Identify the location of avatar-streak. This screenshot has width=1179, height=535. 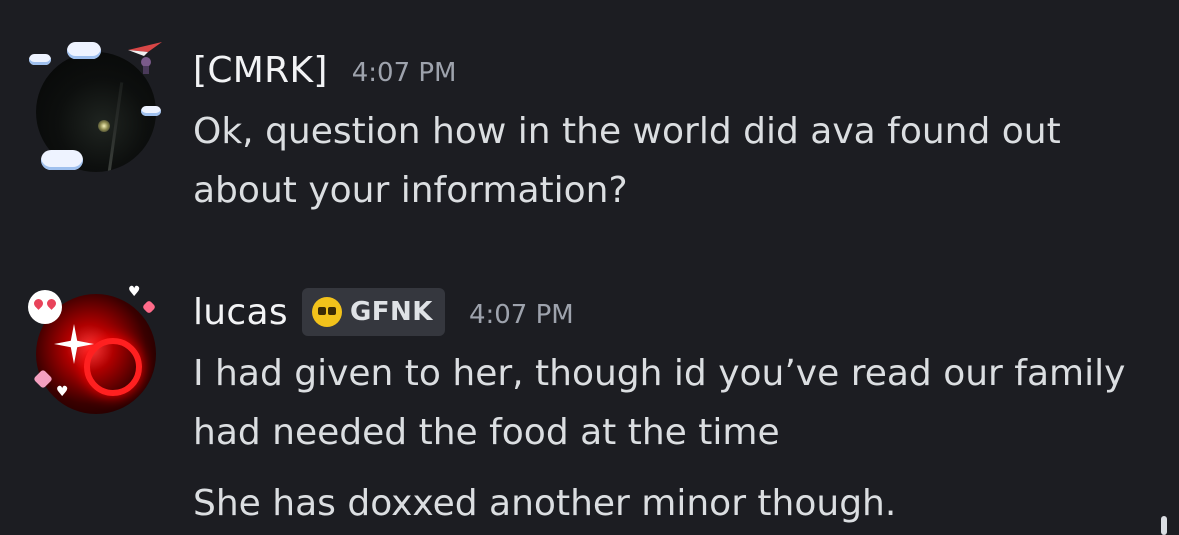
(115, 127).